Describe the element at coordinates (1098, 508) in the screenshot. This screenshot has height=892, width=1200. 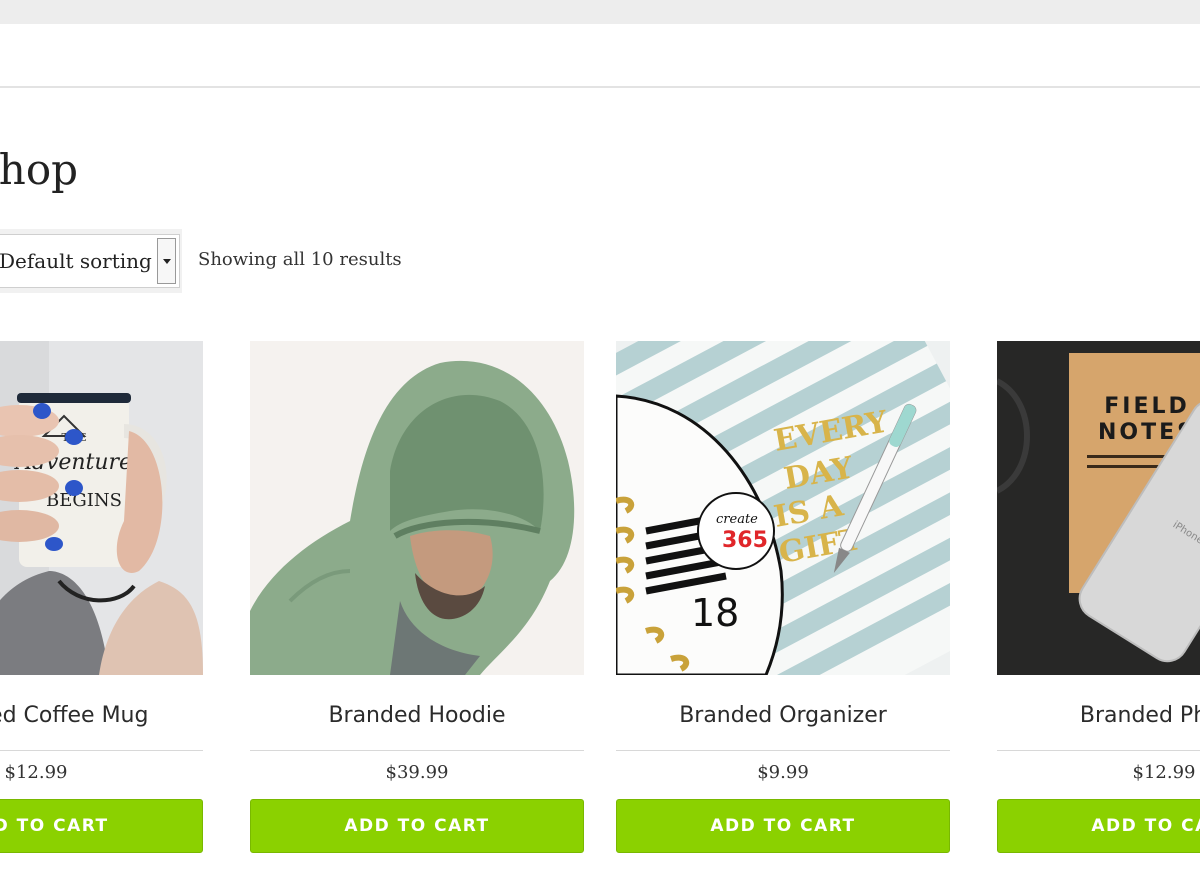
I see `product-image-phone: FIELD NOTES iPhone` at that location.